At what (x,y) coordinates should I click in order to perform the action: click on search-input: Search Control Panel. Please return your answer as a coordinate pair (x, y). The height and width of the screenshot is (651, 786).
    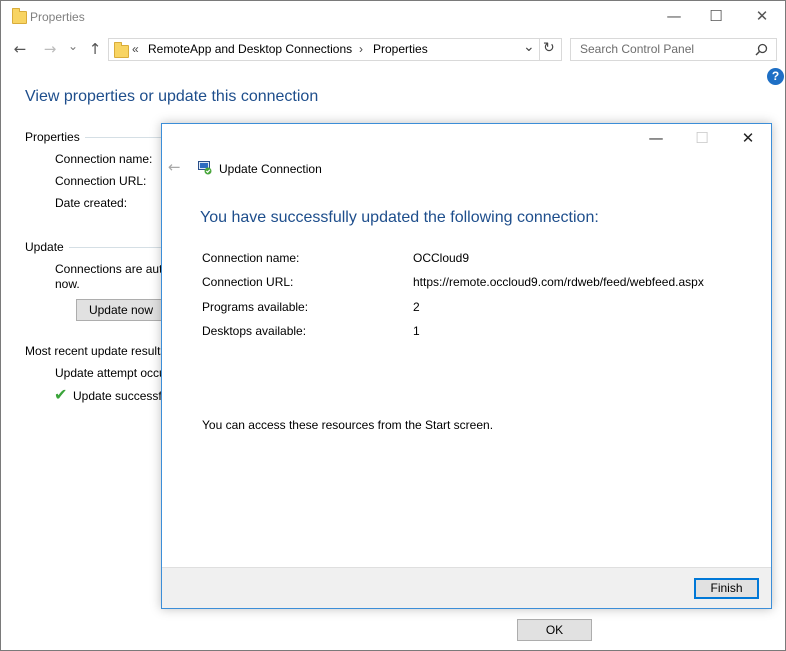
    Looking at the image, I should click on (637, 49).